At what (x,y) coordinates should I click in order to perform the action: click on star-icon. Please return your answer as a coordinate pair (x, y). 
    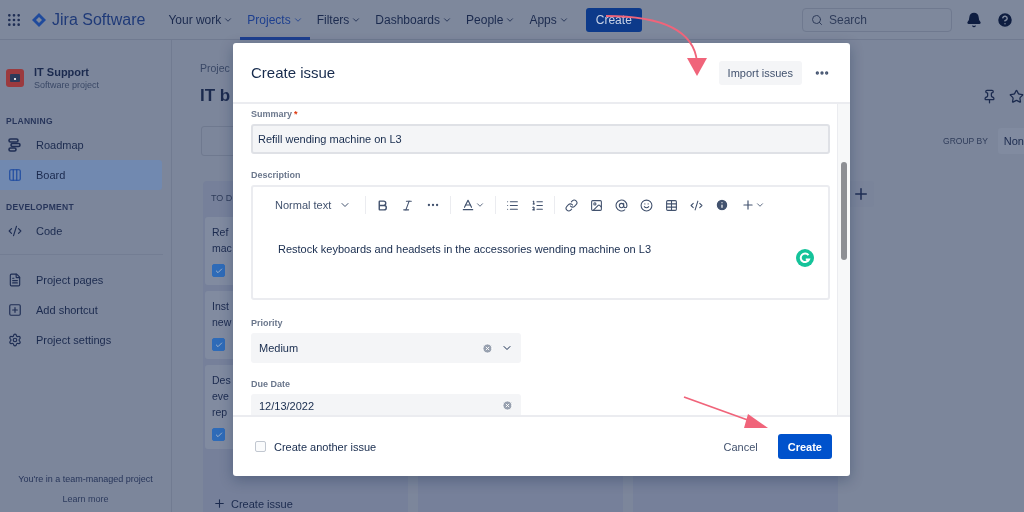
    Looking at the image, I should click on (1016, 96).